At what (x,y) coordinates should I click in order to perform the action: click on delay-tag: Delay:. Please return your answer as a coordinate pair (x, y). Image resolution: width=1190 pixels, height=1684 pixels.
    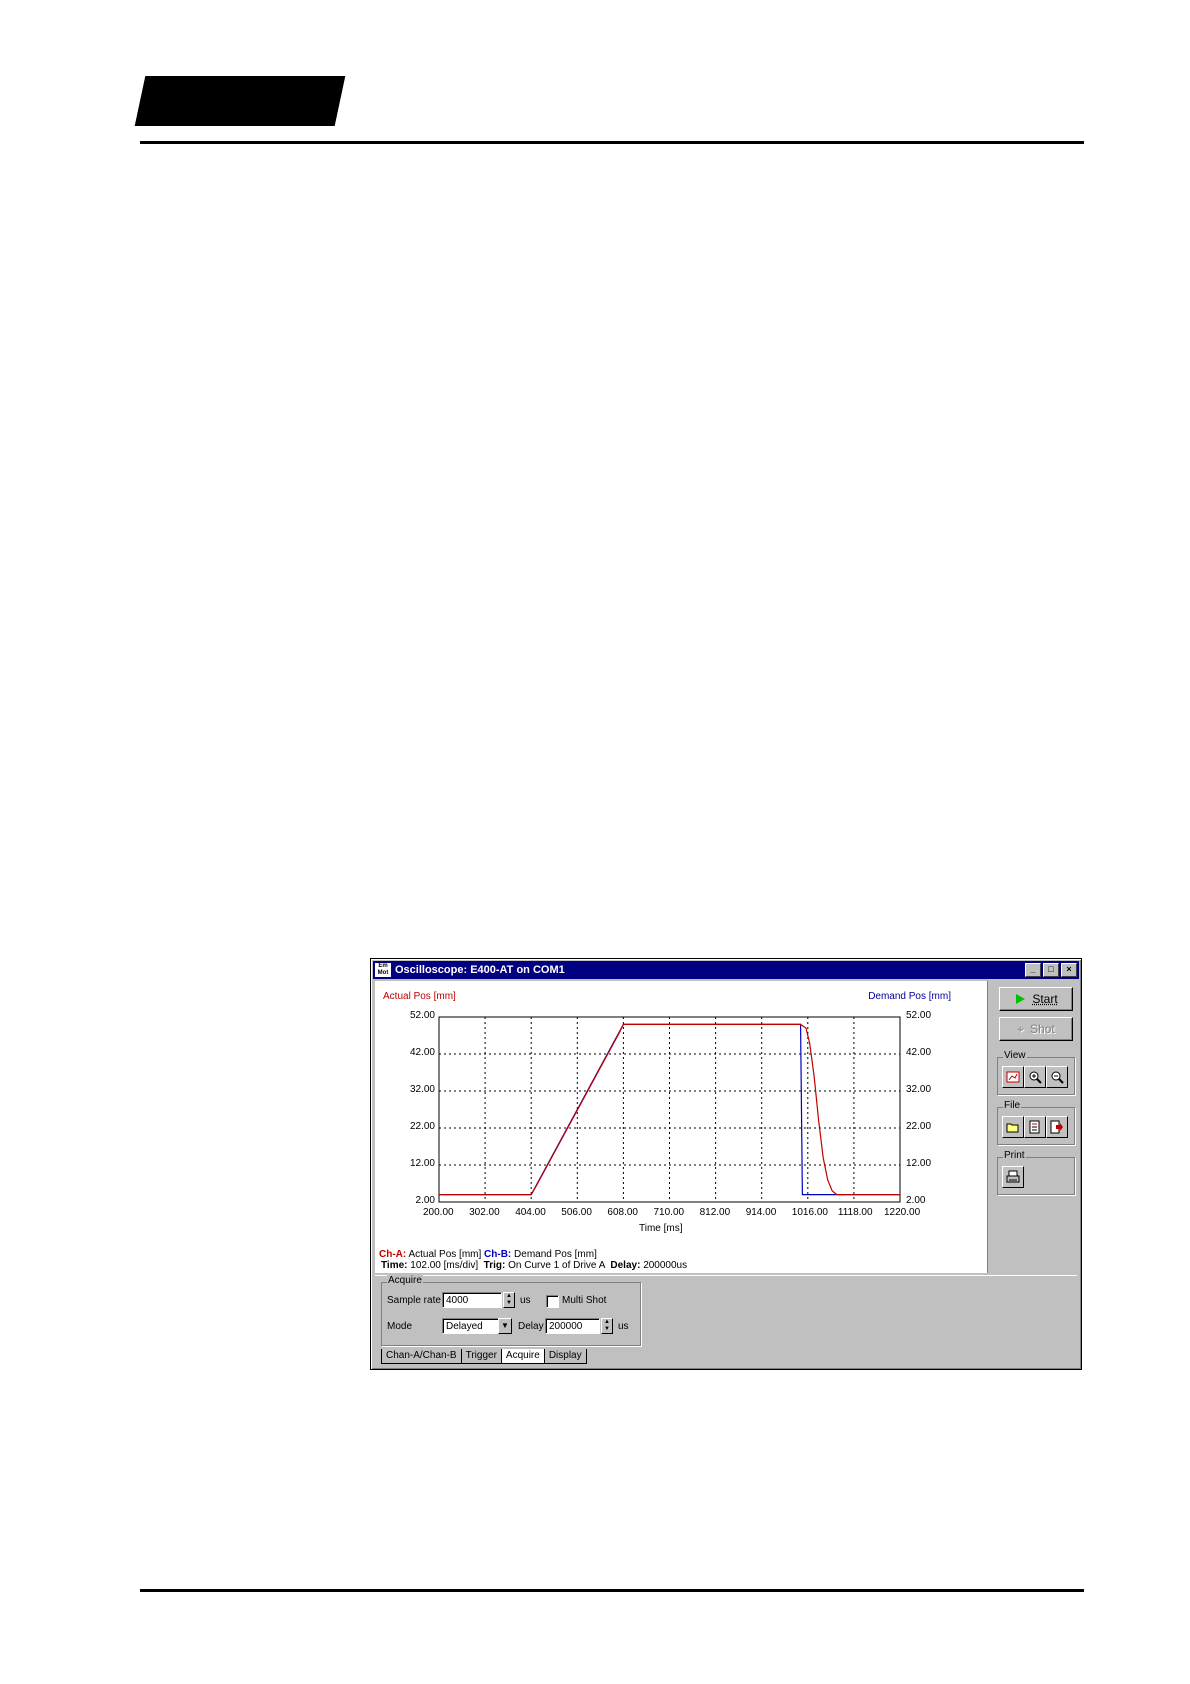
    Looking at the image, I should click on (625, 1265).